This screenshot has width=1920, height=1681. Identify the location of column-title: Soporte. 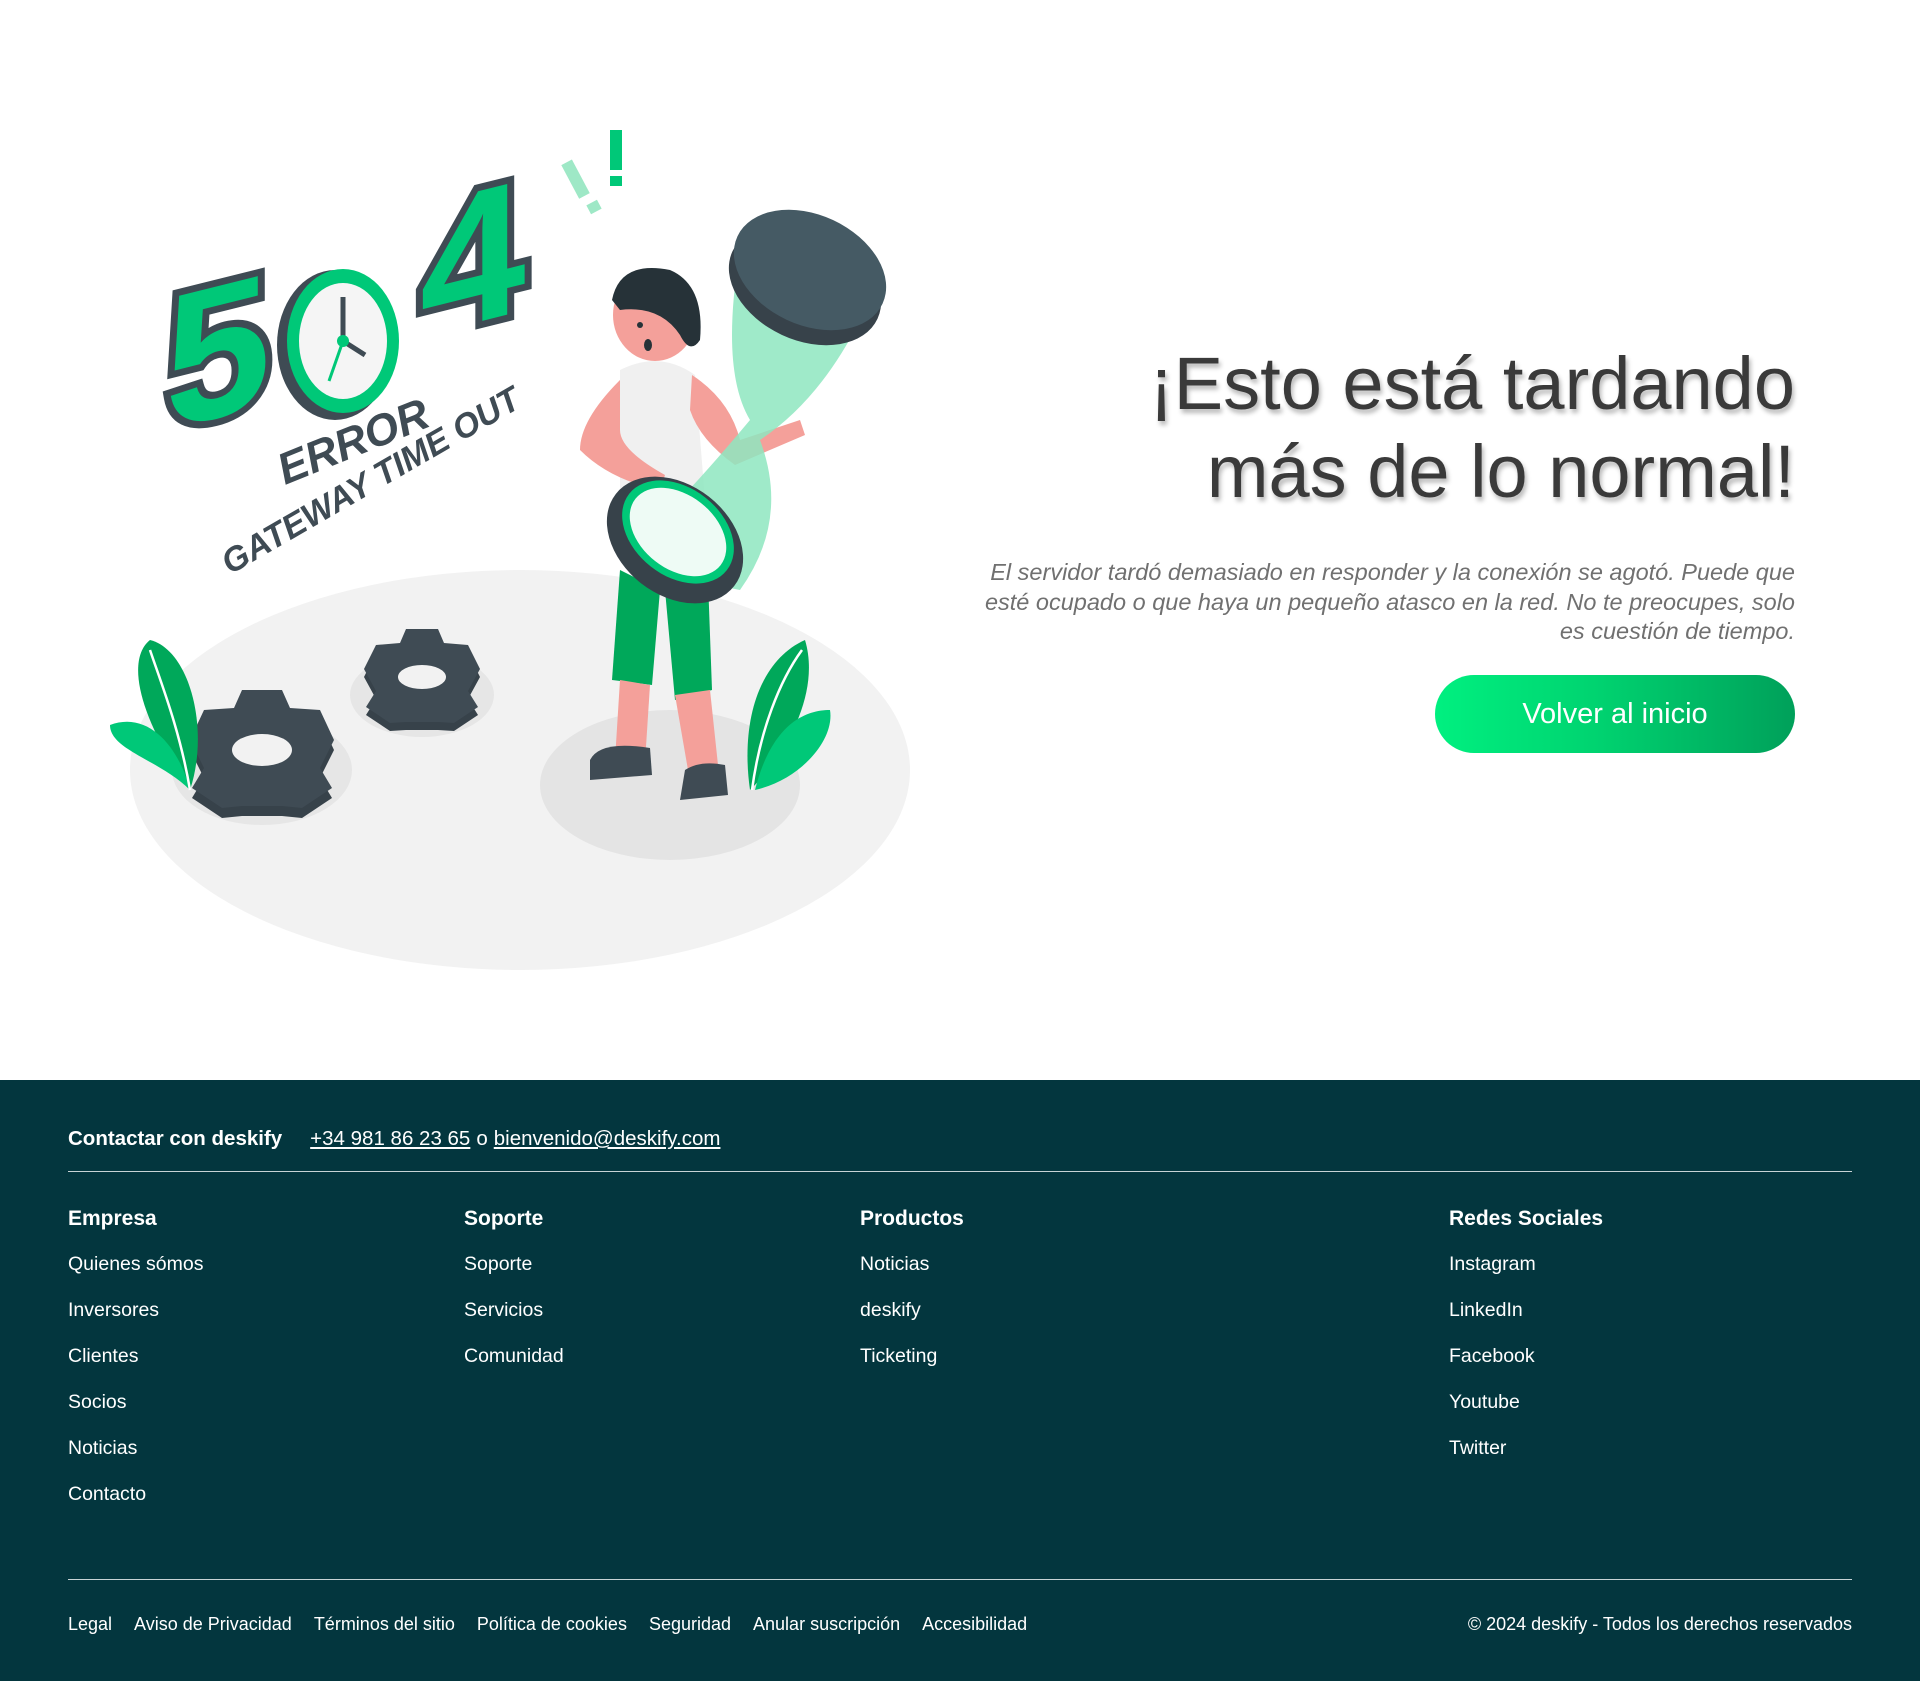
(504, 1218).